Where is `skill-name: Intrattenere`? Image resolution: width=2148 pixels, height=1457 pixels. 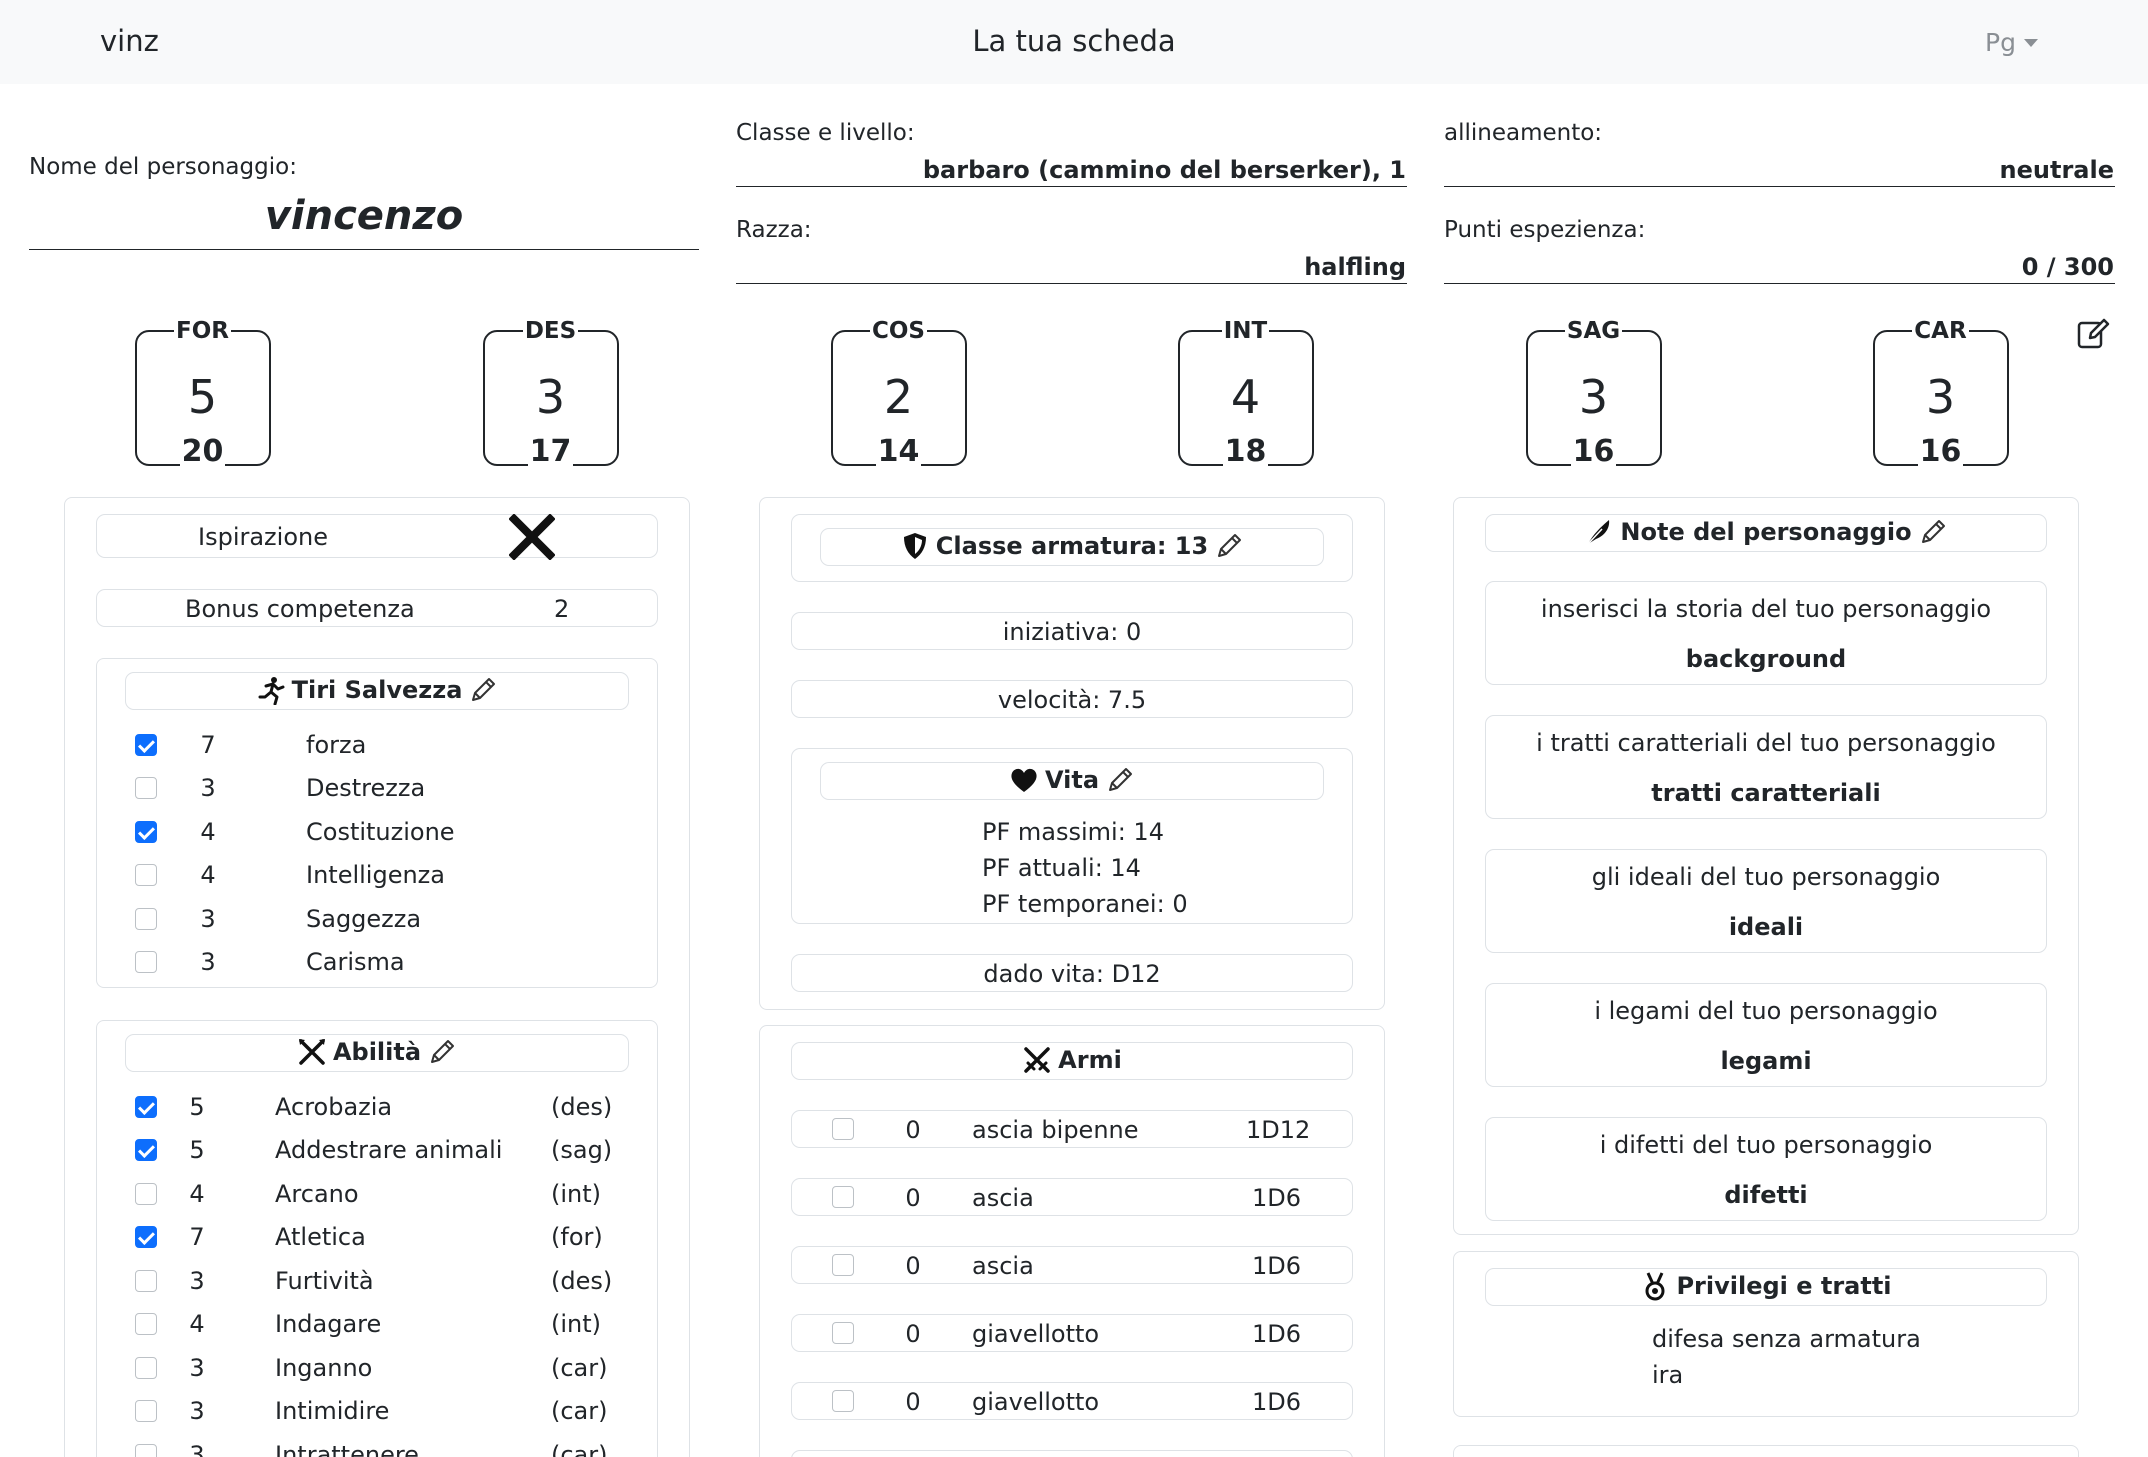 skill-name: Intrattenere is located at coordinates (347, 1449).